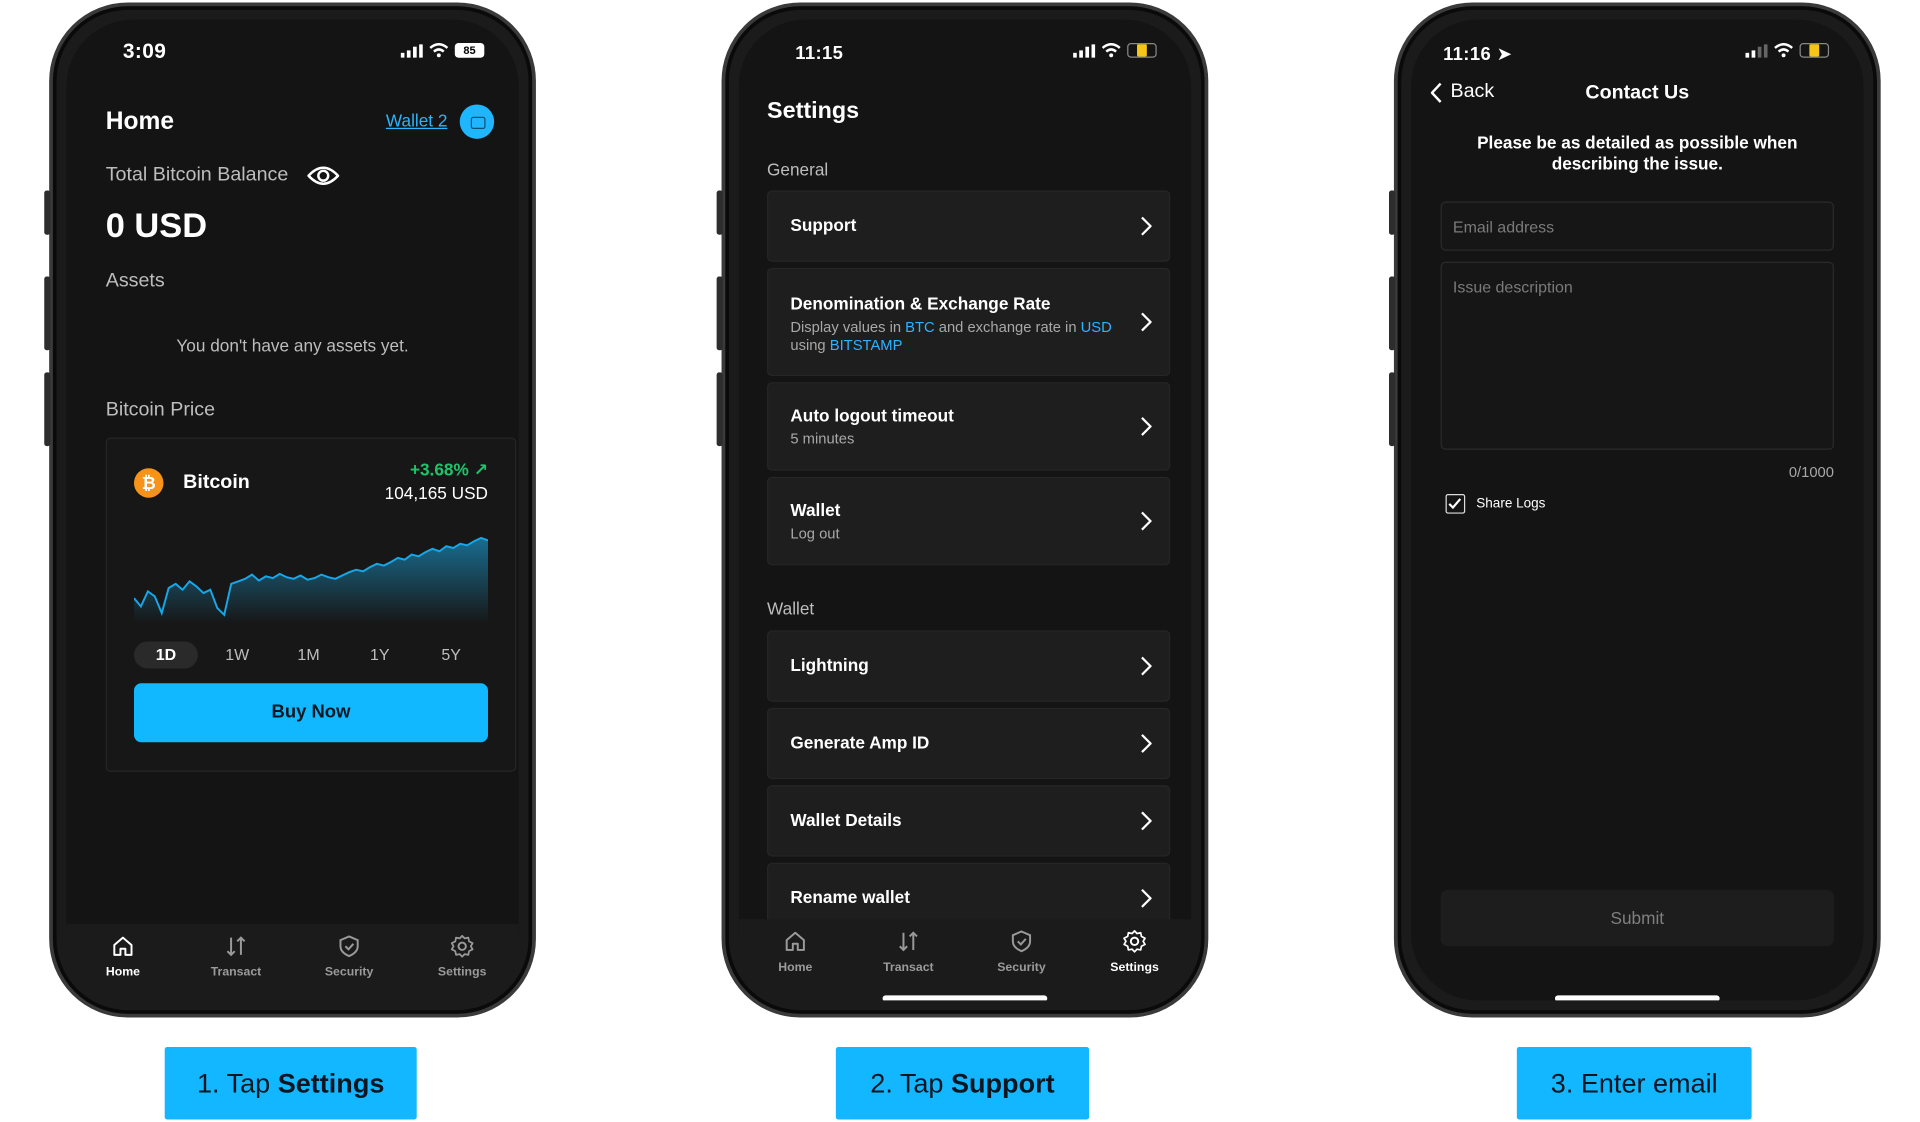 This screenshot has height=1122, width=1920. I want to click on row-label: Lightning, so click(829, 665).